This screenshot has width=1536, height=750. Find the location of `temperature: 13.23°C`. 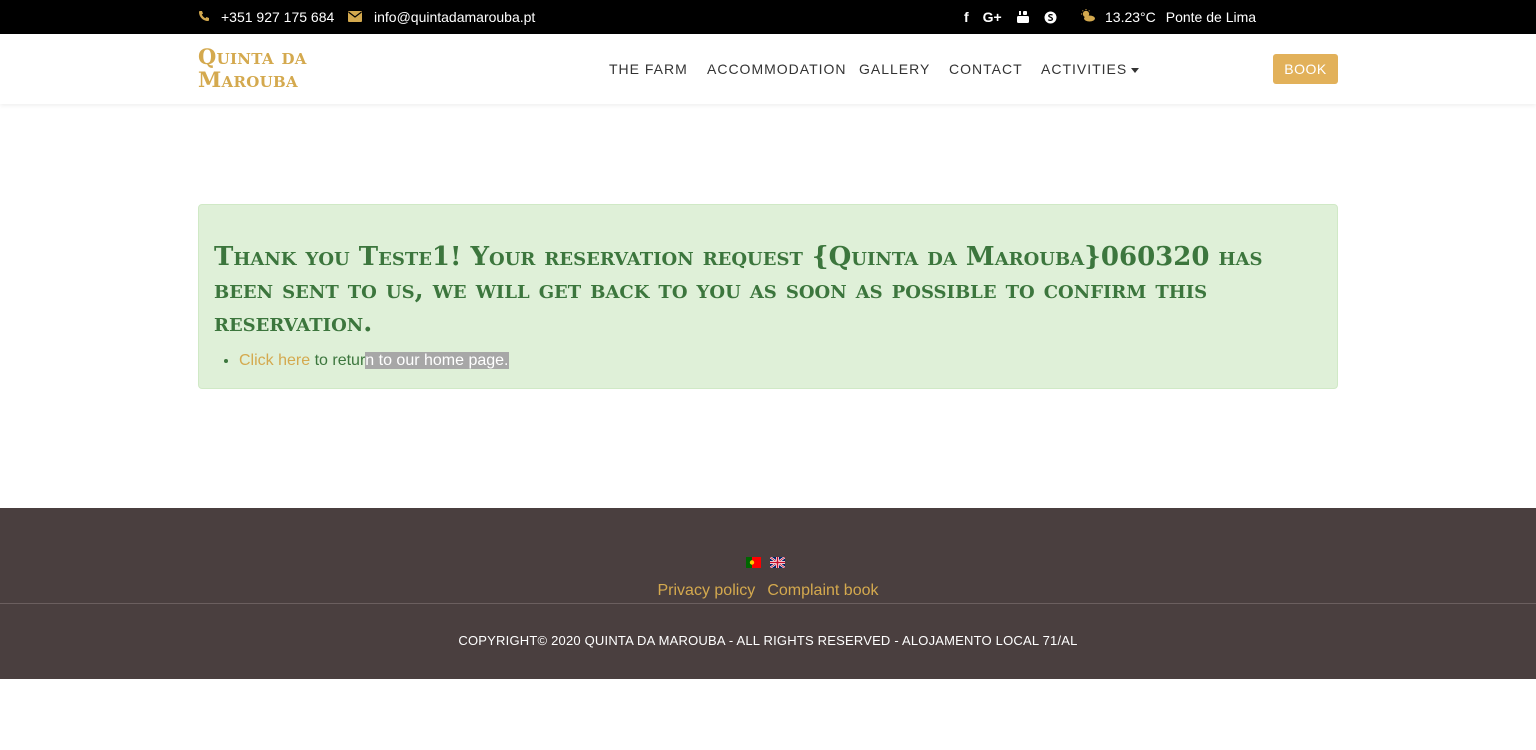

temperature: 13.23°C is located at coordinates (1130, 17).